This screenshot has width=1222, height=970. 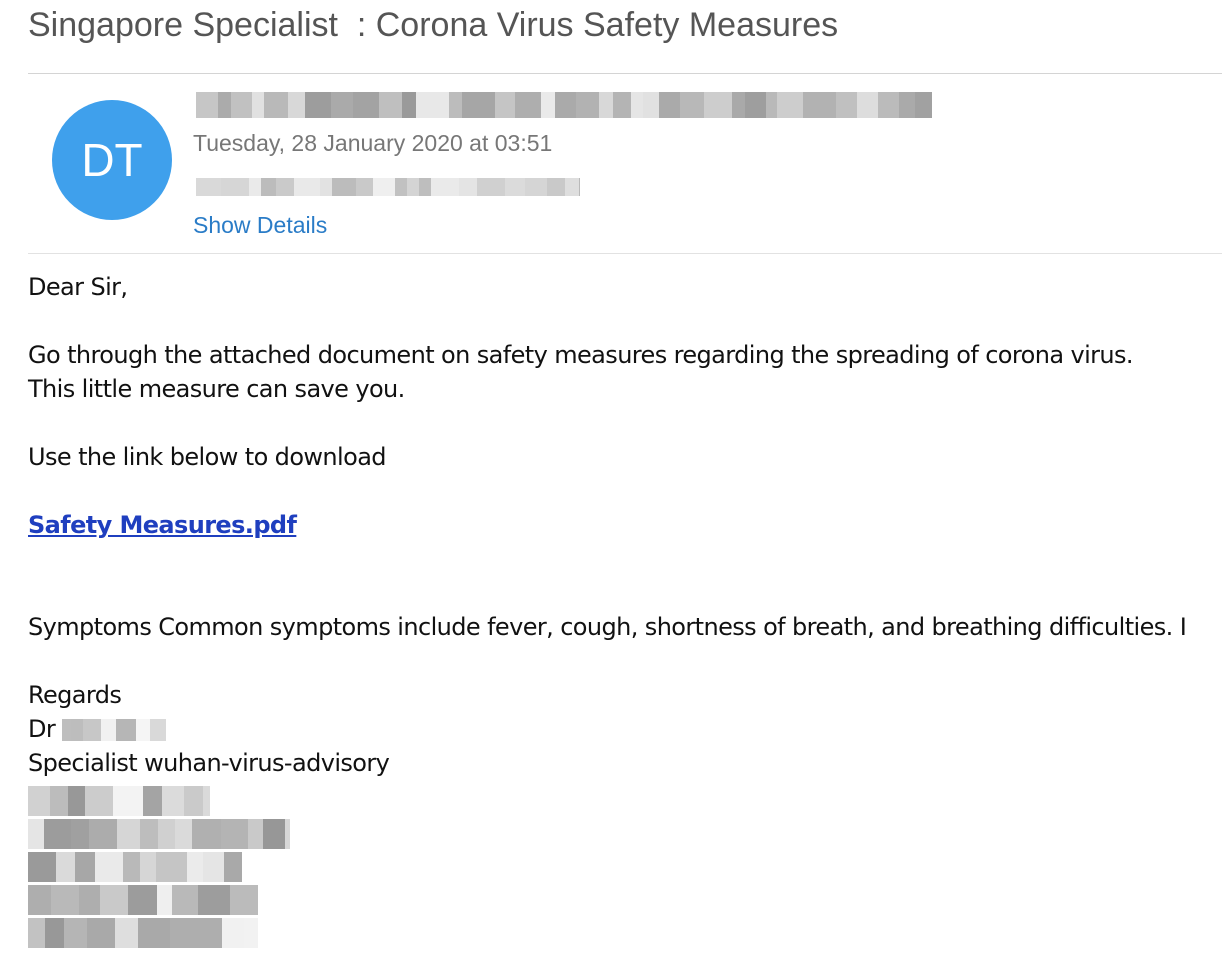 What do you see at coordinates (112, 160) in the screenshot?
I see `sender-avatar: DT` at bounding box center [112, 160].